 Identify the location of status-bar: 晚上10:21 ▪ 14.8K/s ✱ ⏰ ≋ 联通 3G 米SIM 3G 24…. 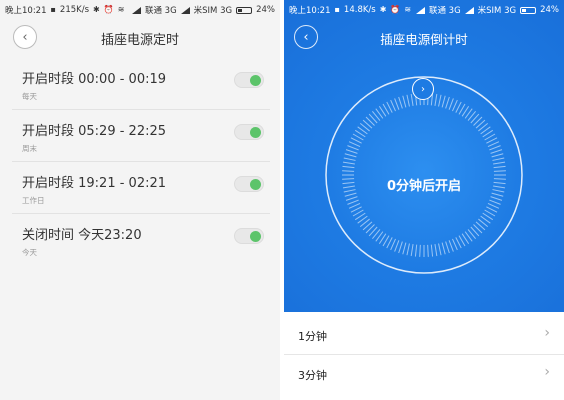
(424, 10).